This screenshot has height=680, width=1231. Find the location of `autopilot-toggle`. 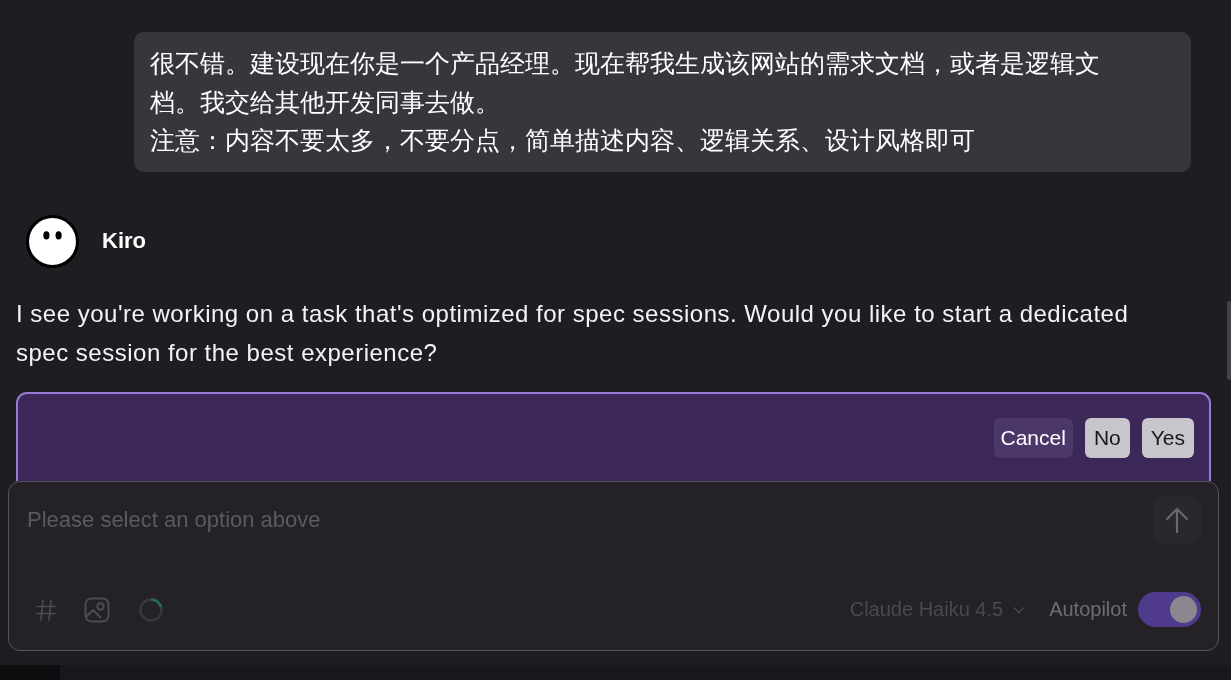

autopilot-toggle is located at coordinates (1169, 609).